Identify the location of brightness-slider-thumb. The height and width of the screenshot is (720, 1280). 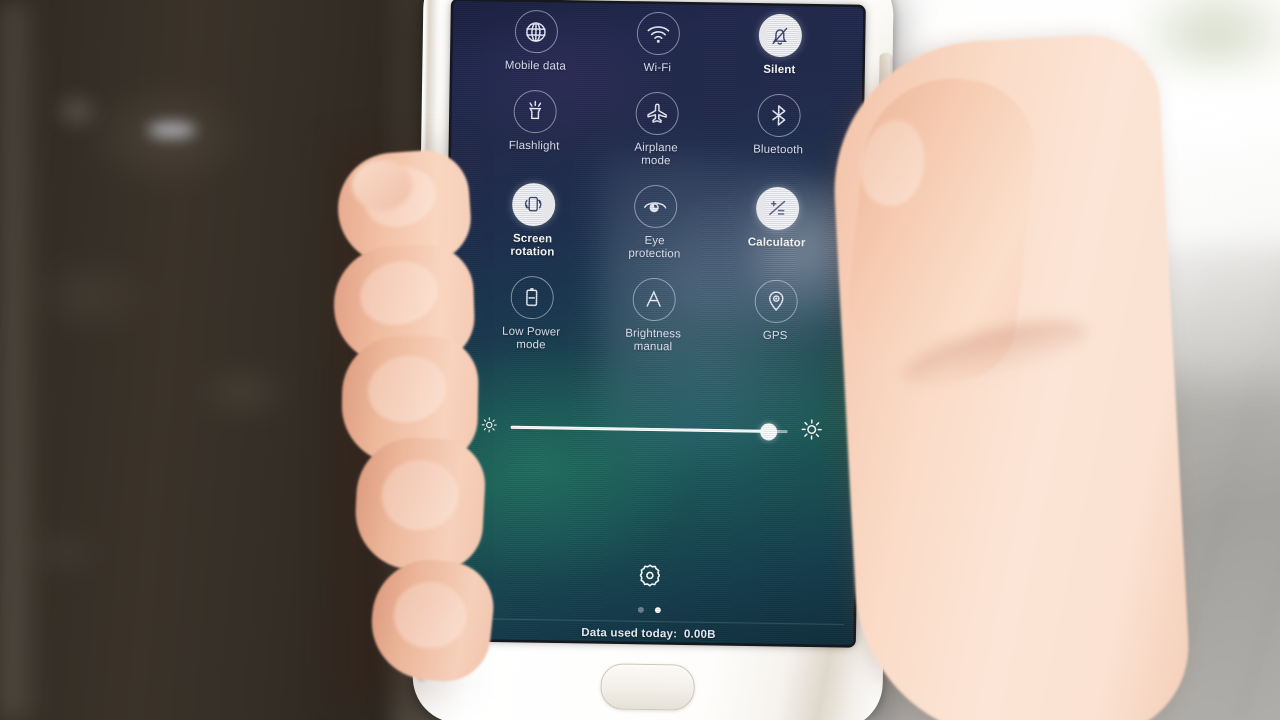
(768, 431).